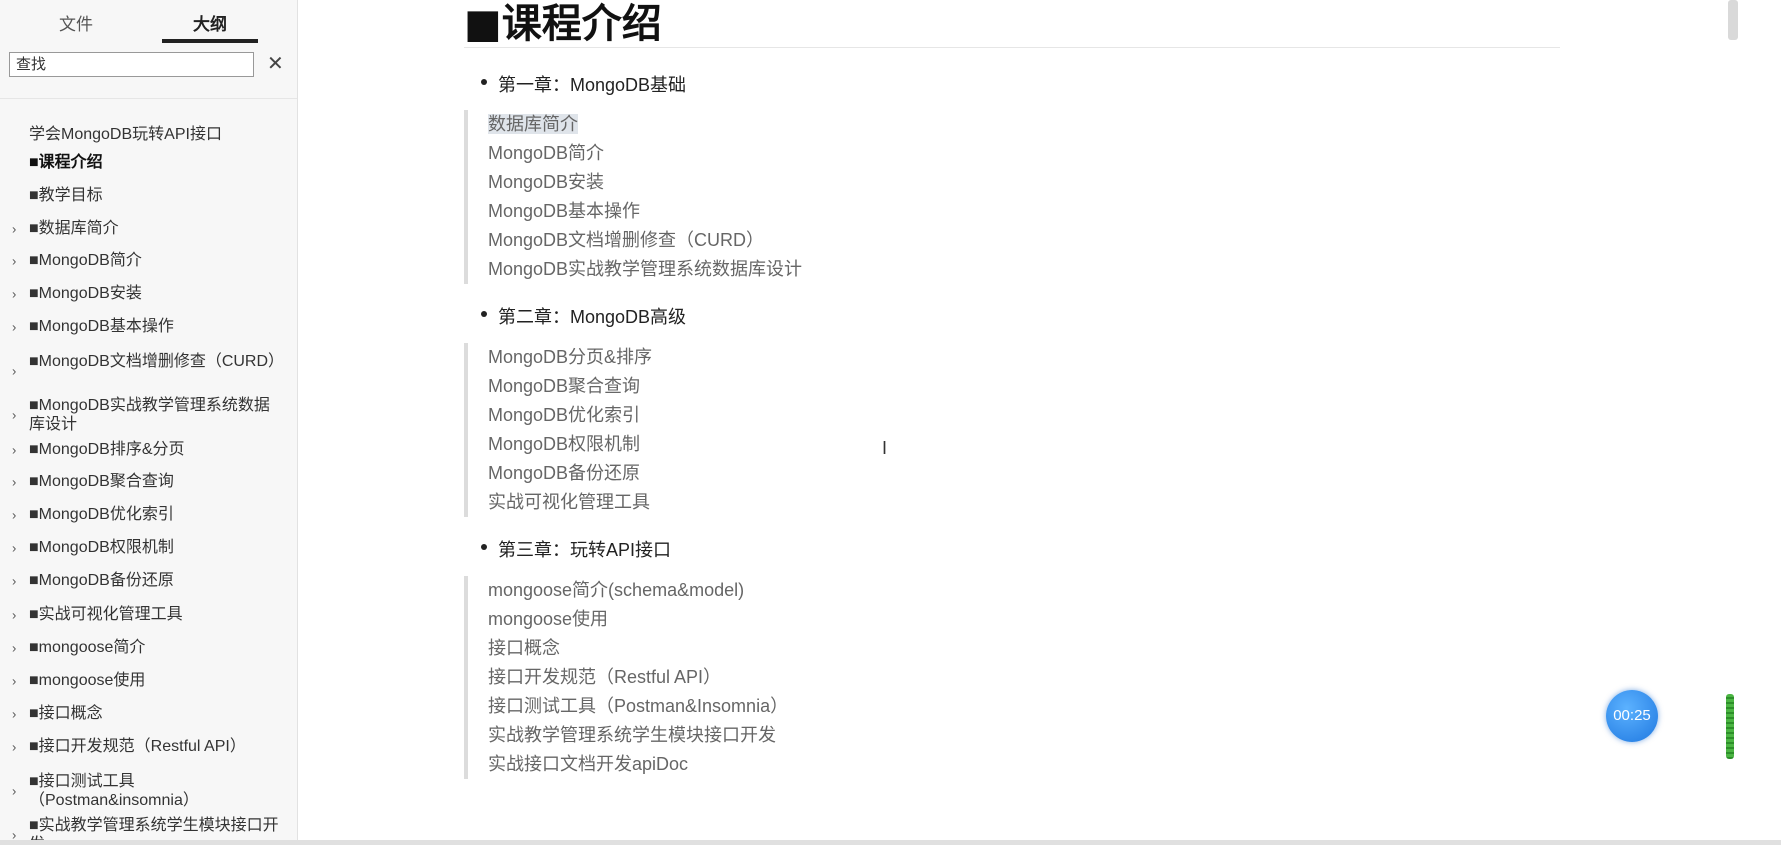  I want to click on list-item: MongoDB实战教学管理系统数据库设计, so click(645, 269).